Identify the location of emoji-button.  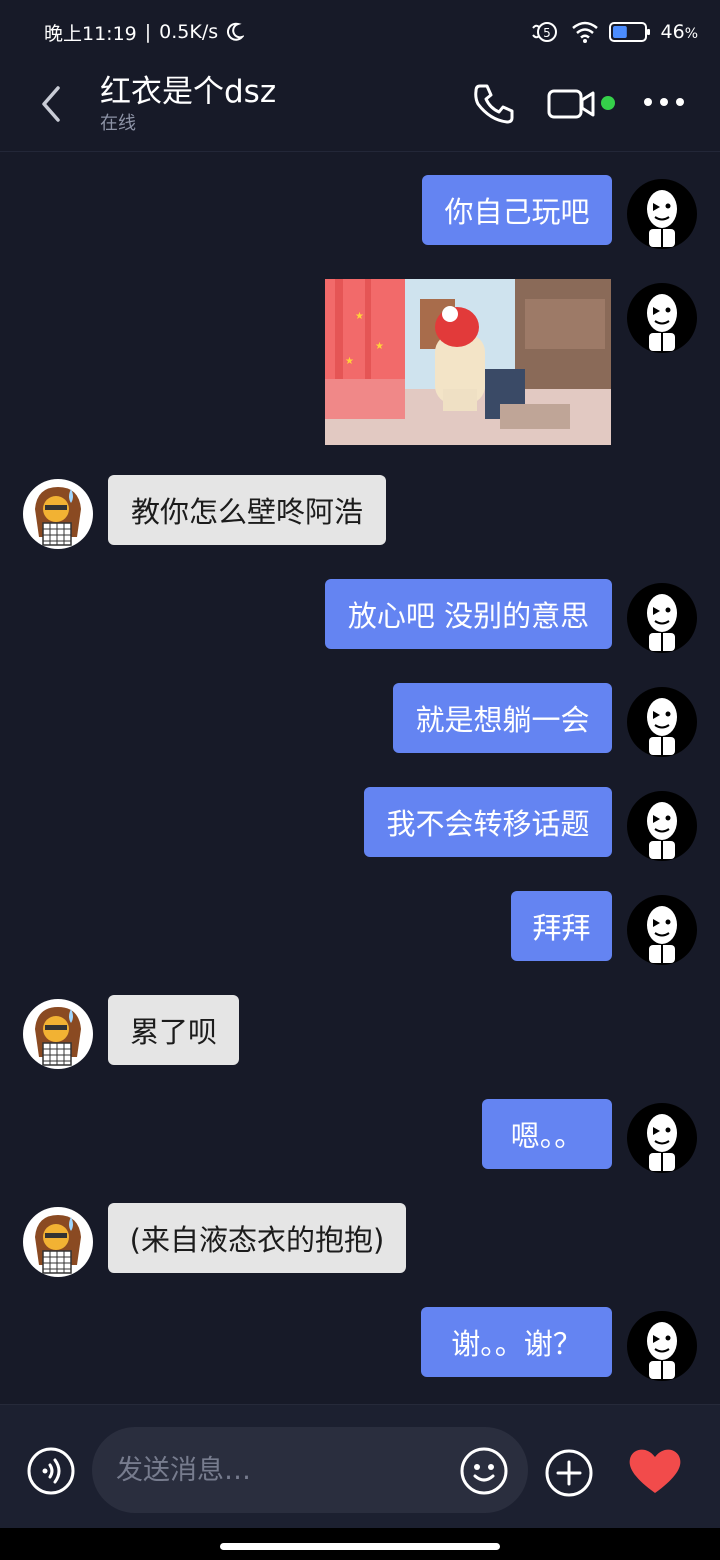
(484, 1471).